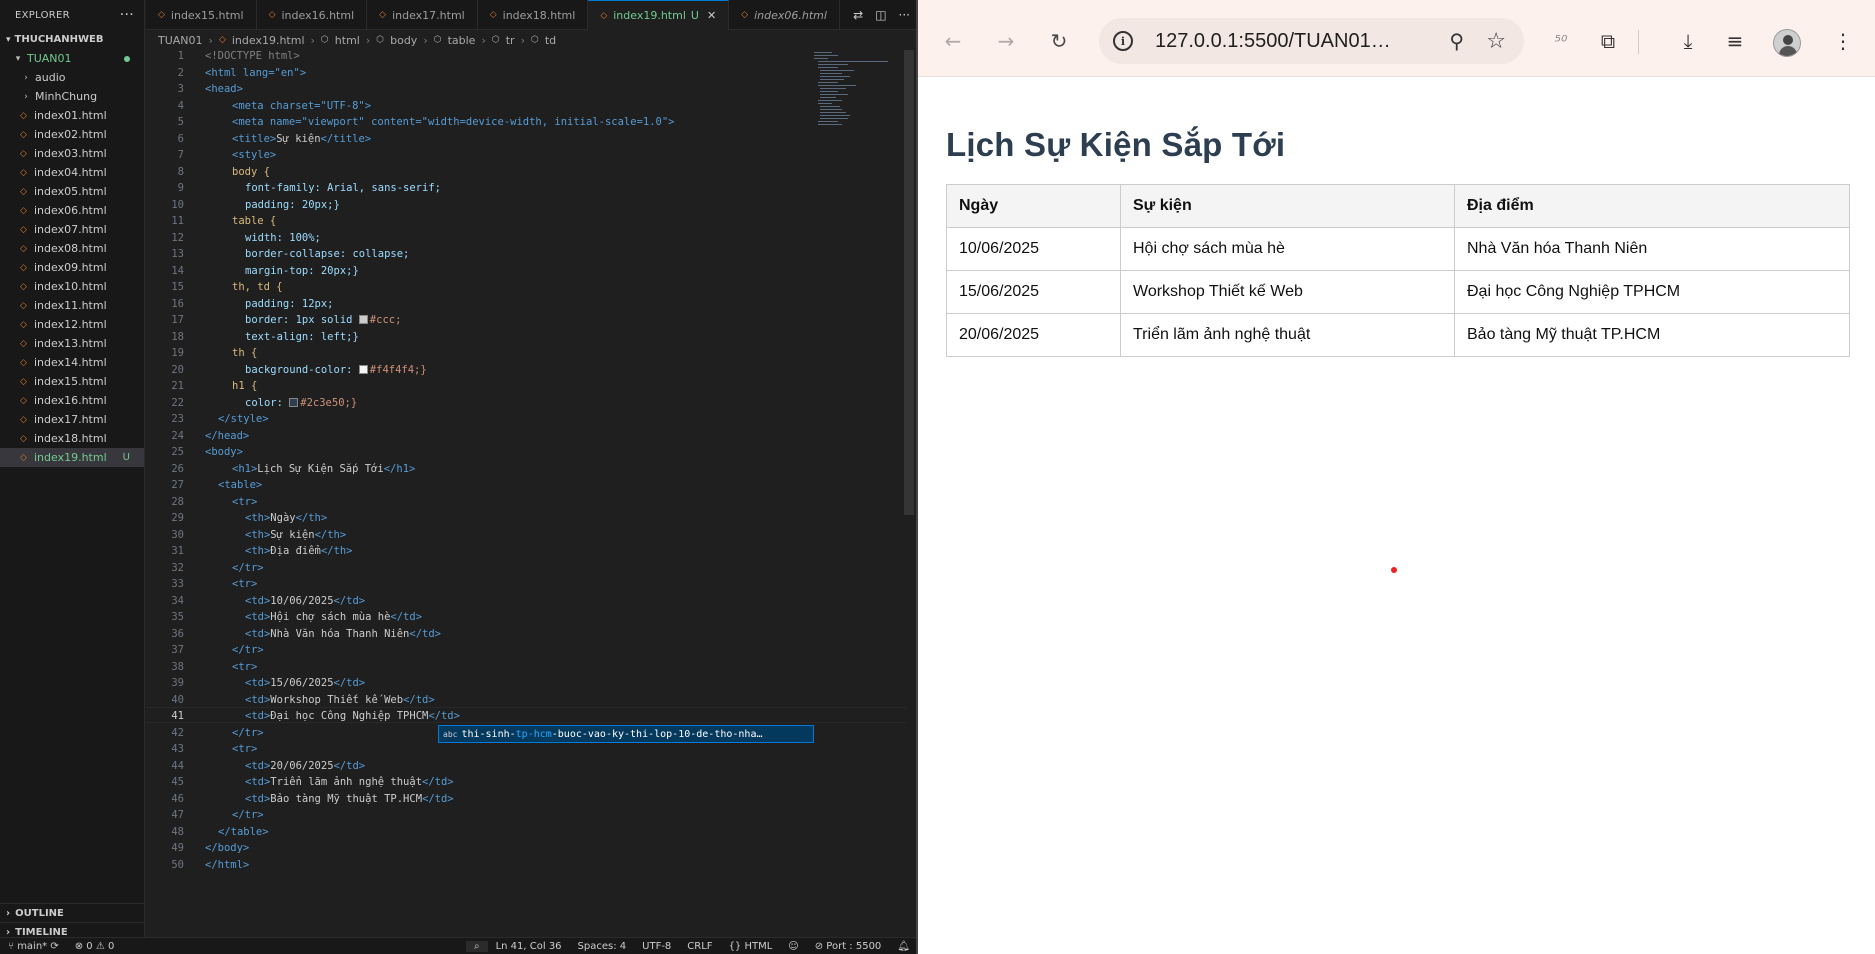 This screenshot has width=1875, height=954. Describe the element at coordinates (72, 153) in the screenshot. I see `tree-item-file: ◇ index03.html` at that location.